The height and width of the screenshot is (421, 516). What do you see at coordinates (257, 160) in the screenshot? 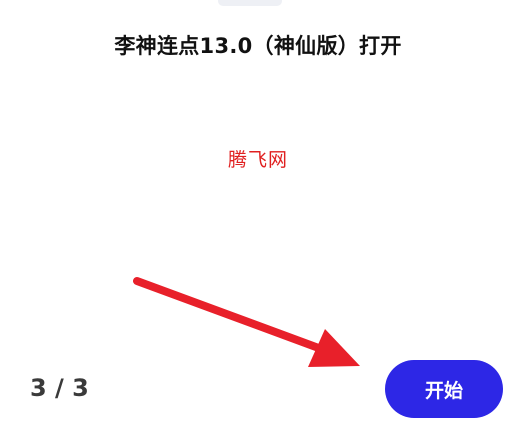
I see `watermark-text: 腾飞网` at bounding box center [257, 160].